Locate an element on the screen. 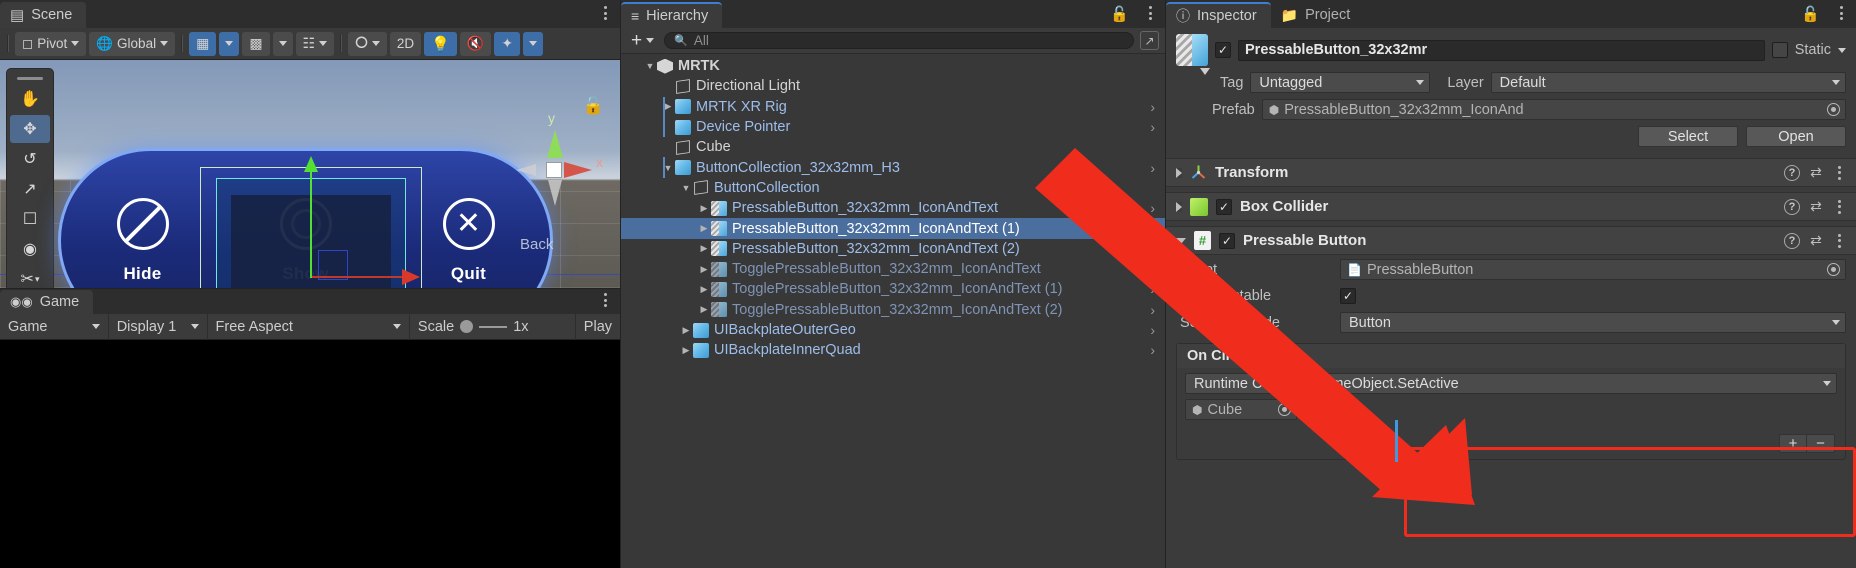 This screenshot has width=1856, height=568. scene-viewport: ✋ ✥ ↺ ↗ ☐ ◉ ✂▾ △ Hide Show is located at coordinates (310, 174).